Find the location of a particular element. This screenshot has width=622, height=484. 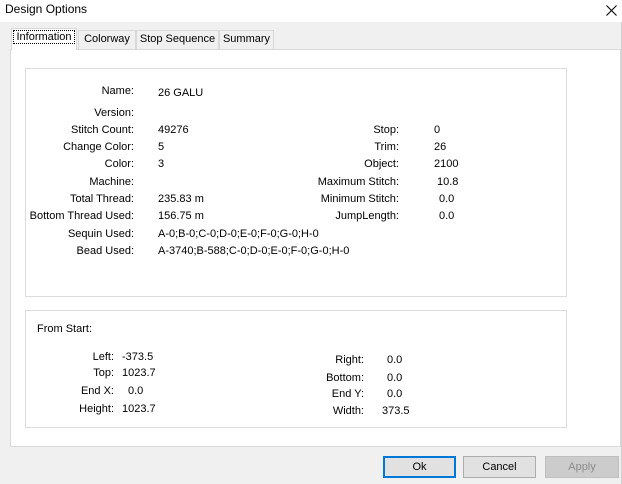

bottom-thread-label: Bottom Thread Used: is located at coordinates (81, 216).